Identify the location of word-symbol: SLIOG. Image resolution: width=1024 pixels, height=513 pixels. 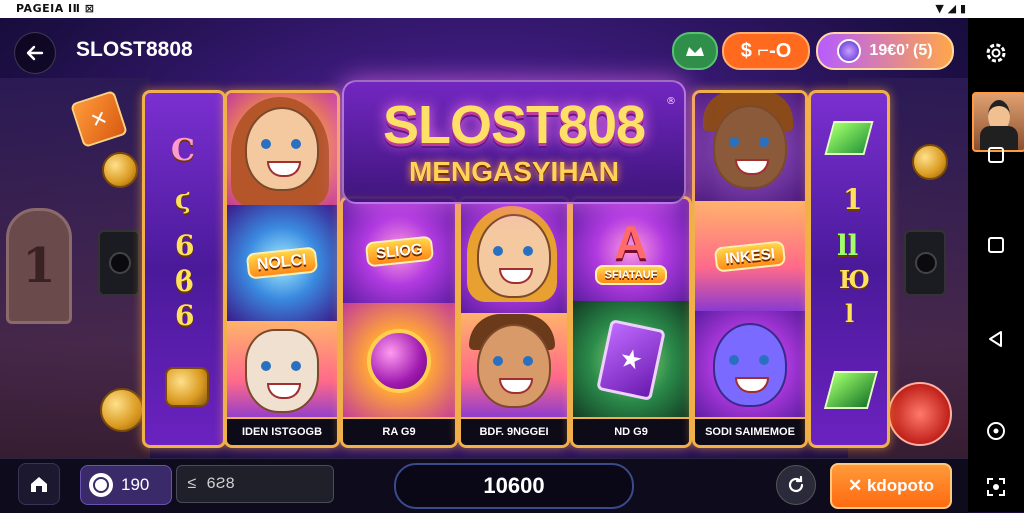
(399, 251).